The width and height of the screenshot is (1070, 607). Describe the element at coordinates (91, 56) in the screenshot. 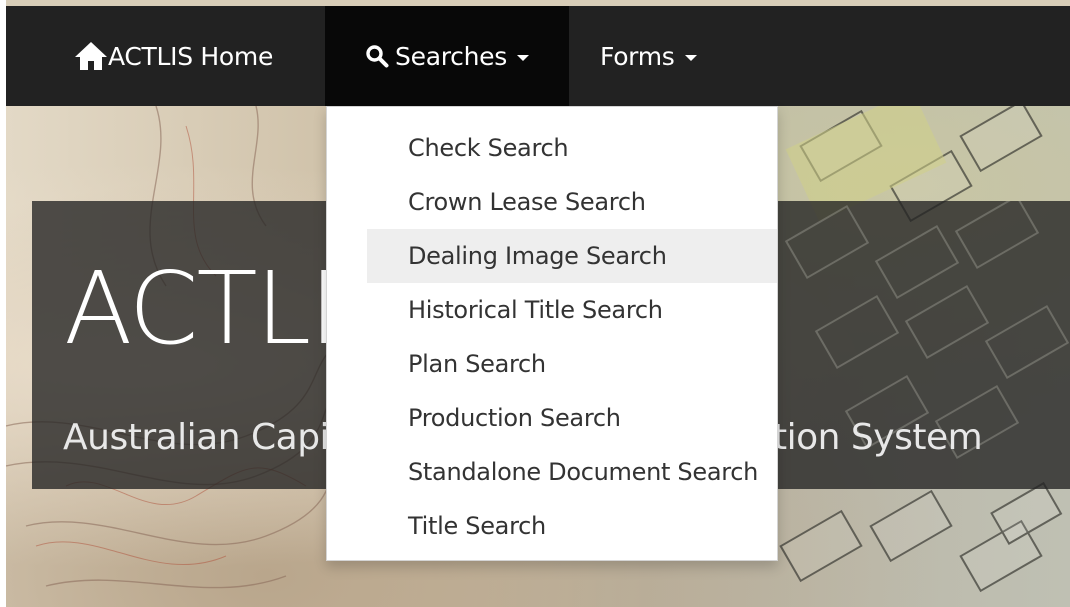

I see `home-icon` at that location.